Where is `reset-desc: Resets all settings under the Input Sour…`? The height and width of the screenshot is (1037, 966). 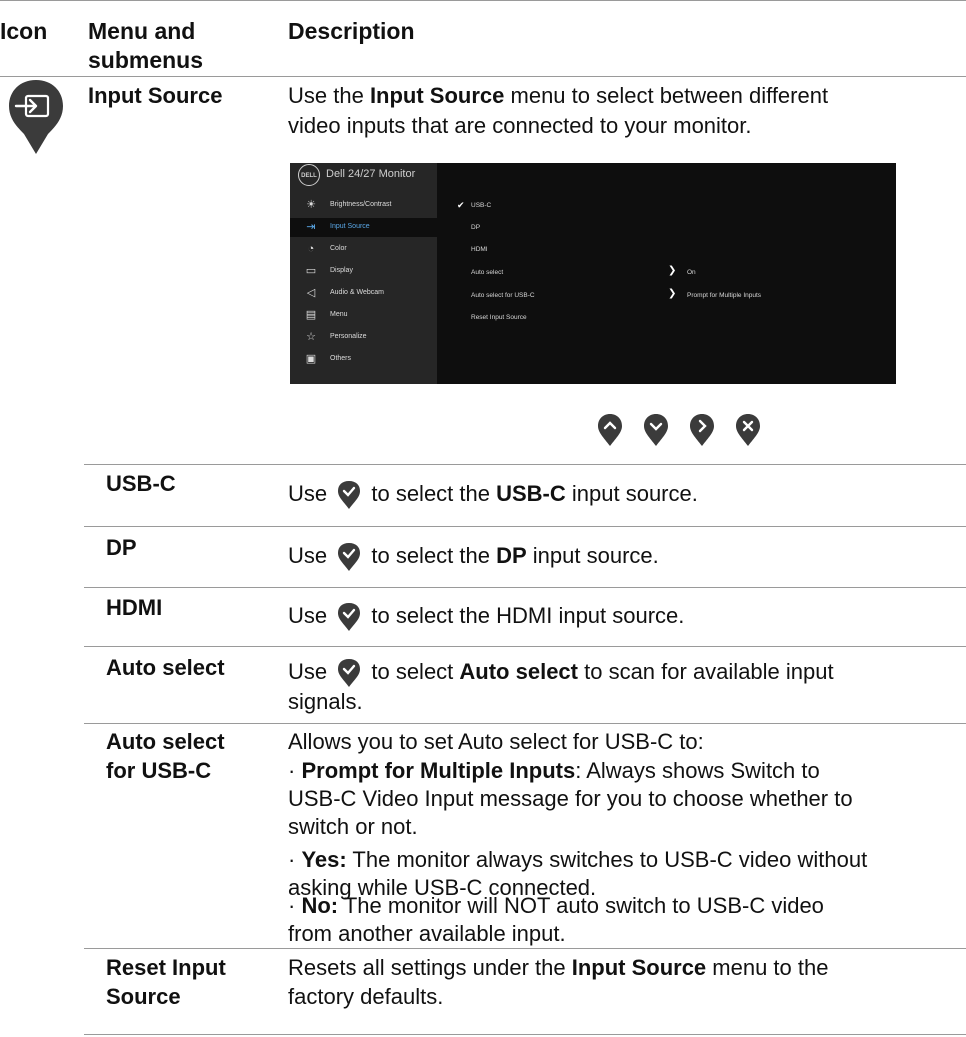
reset-desc: Resets all settings under the Input Sour… is located at coordinates (558, 967).